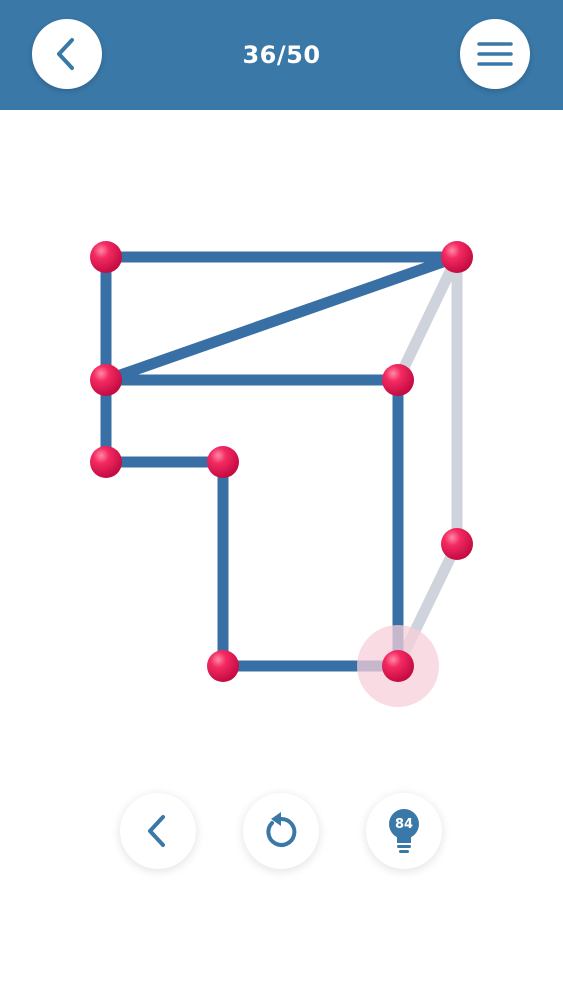  I want to click on chevron-left-icon, so click(156, 831).